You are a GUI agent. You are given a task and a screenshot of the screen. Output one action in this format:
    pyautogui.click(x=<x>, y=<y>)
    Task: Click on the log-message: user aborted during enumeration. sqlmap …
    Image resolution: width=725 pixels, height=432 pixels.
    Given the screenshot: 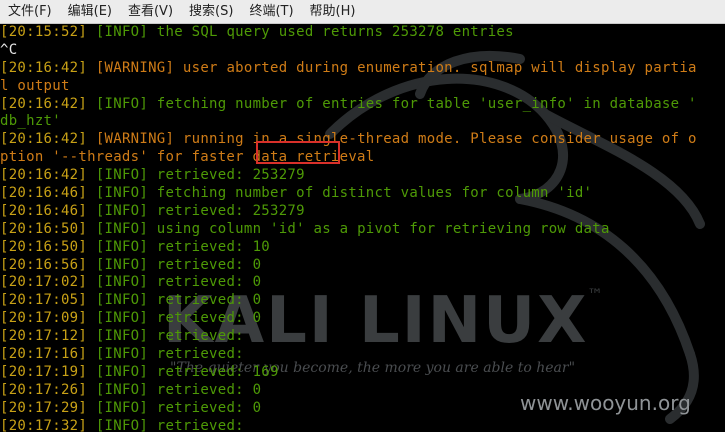 What is the action you would take?
    pyautogui.click(x=439, y=67)
    